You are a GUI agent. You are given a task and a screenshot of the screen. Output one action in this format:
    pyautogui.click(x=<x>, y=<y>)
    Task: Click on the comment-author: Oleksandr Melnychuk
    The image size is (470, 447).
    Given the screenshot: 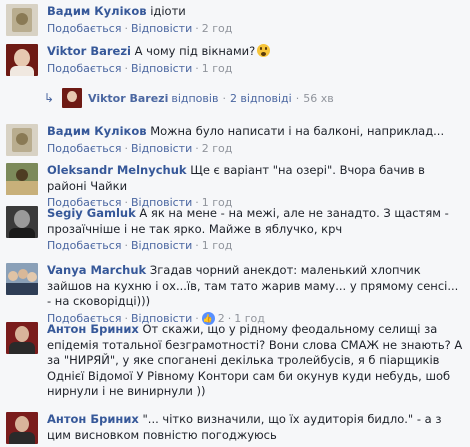 What is the action you would take?
    pyautogui.click(x=117, y=170)
    